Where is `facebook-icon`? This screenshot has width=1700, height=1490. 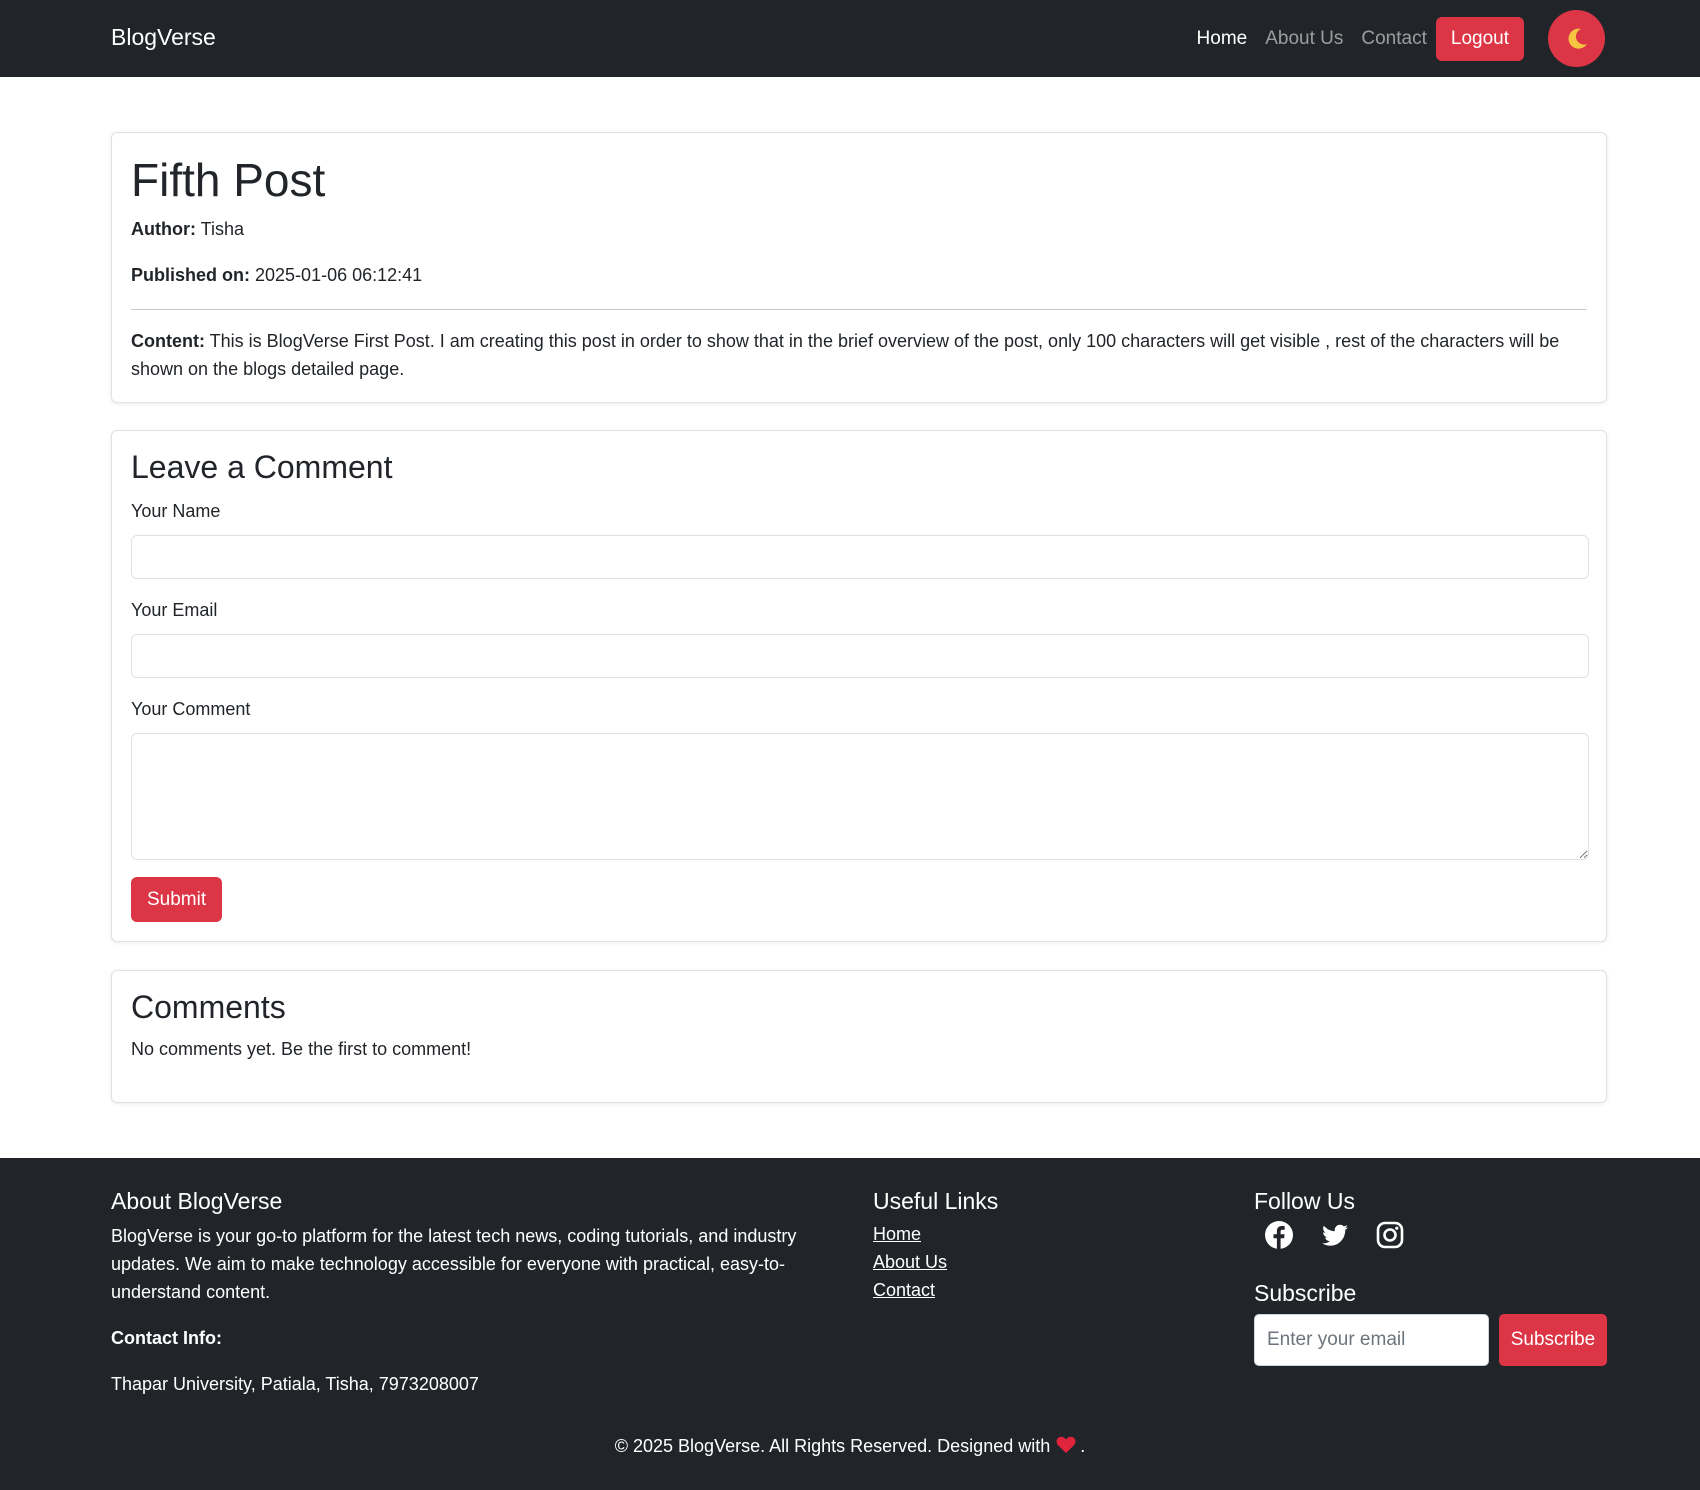 facebook-icon is located at coordinates (1279, 1235).